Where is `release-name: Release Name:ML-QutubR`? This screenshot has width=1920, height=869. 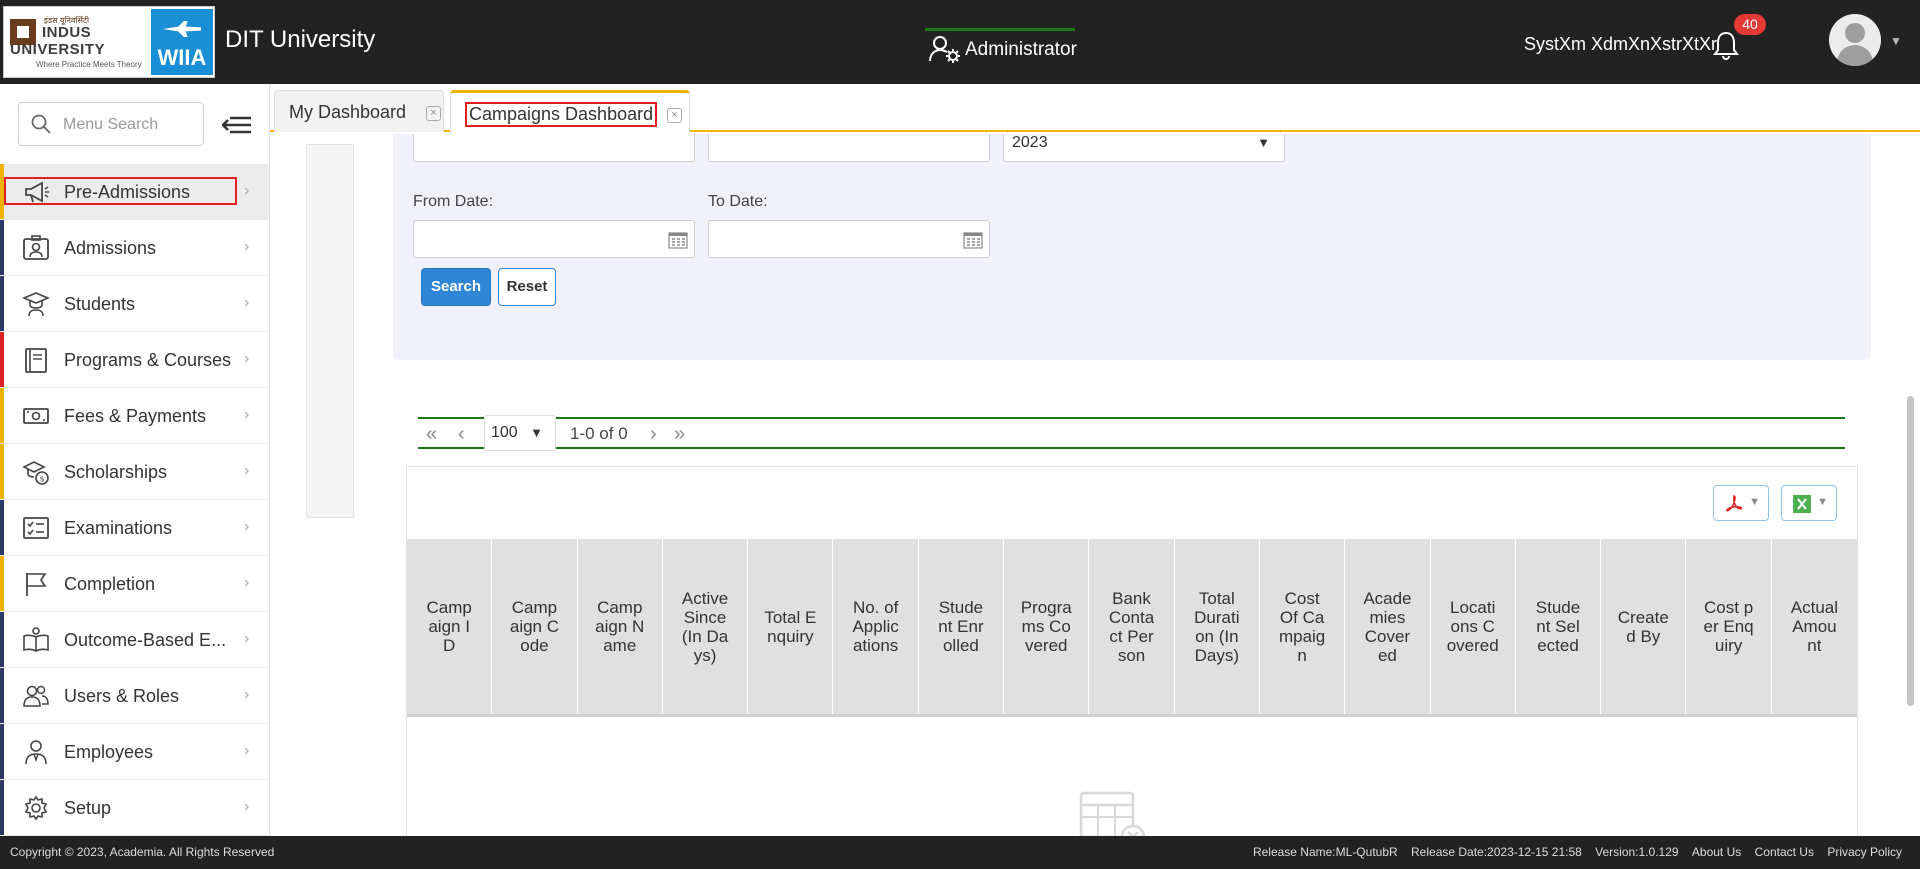 release-name: Release Name:ML-QutubR is located at coordinates (1325, 852).